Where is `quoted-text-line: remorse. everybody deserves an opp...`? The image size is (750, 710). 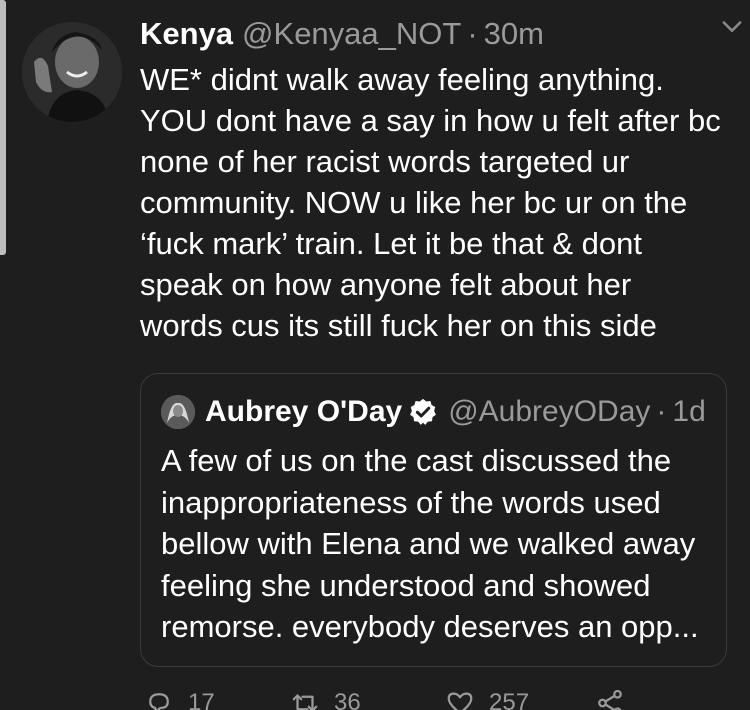
quoted-text-line: remorse. everybody deserves an opp... is located at coordinates (430, 626).